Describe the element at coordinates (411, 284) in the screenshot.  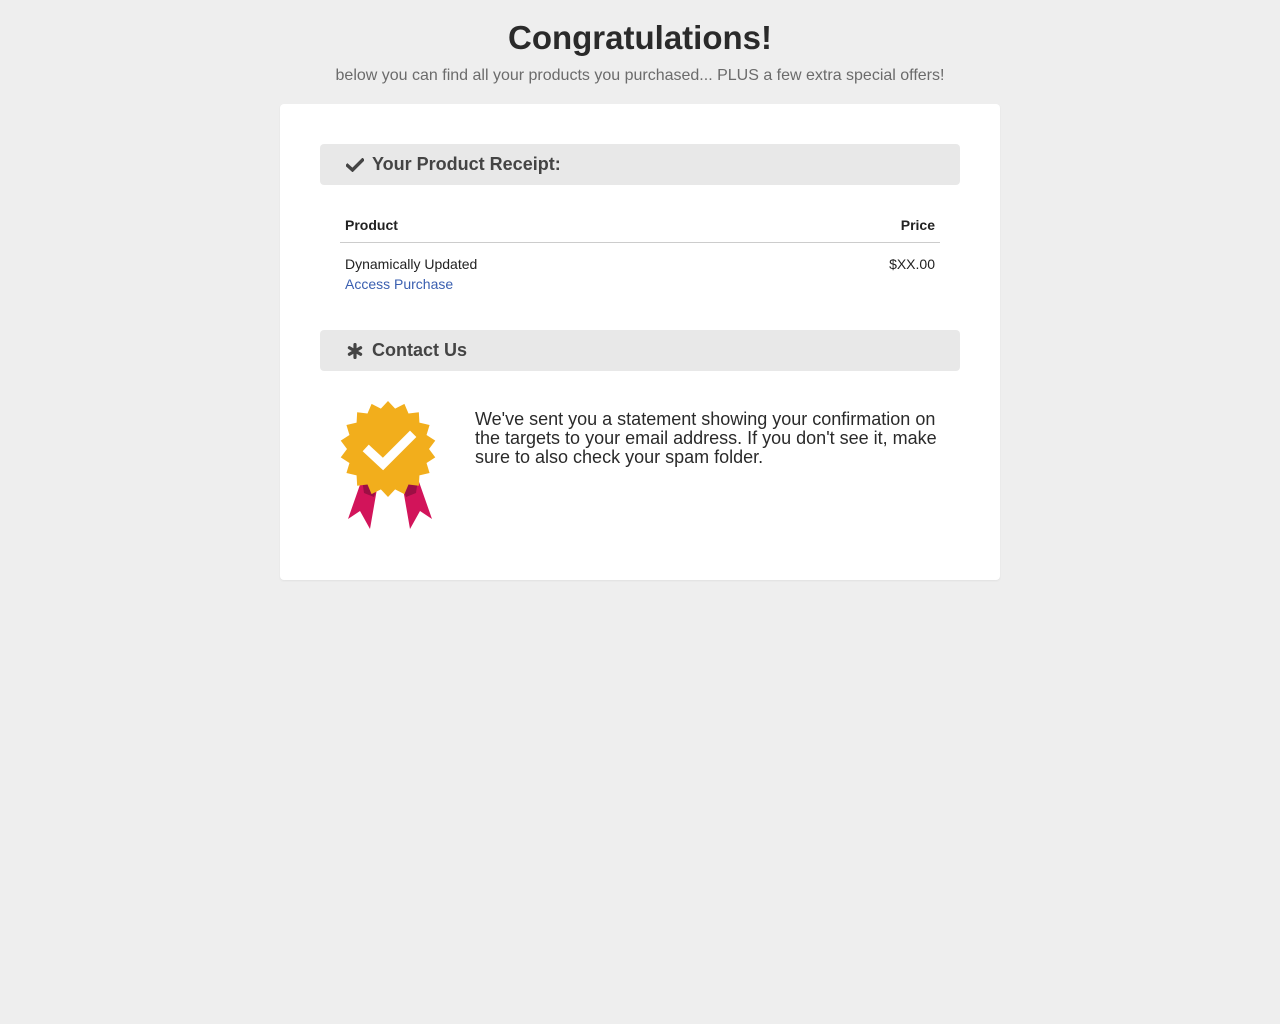
I see `access-purchase-link: Access Purchase` at that location.